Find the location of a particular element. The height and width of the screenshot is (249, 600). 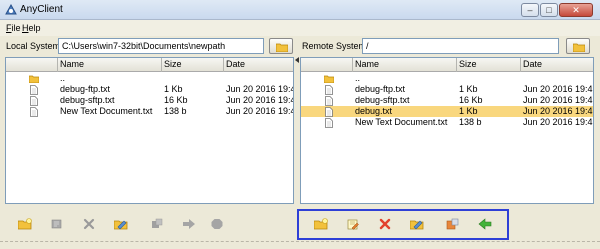

remote-system-label: Remote System is located at coordinates (334, 46).